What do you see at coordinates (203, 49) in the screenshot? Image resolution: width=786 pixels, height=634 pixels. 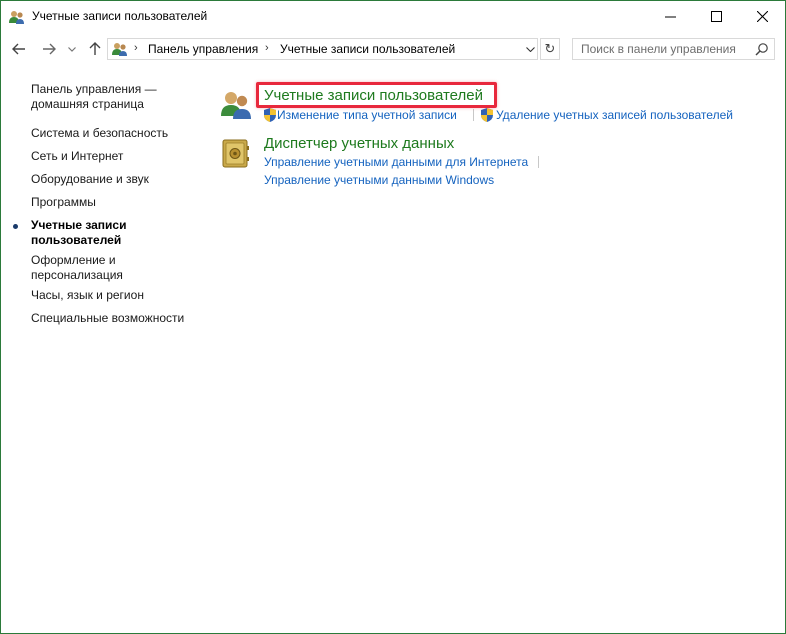 I see `breadcrumb-control-panel: Панель управления` at bounding box center [203, 49].